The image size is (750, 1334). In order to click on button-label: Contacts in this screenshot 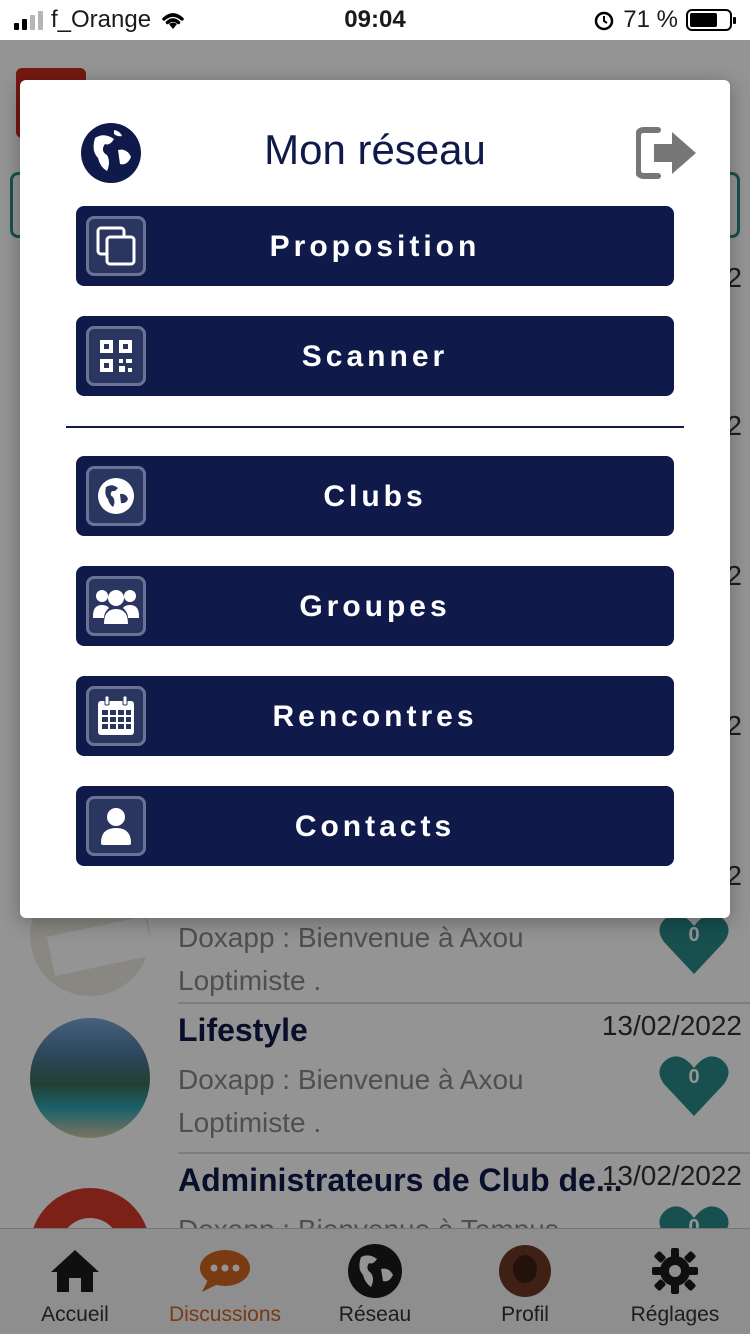, I will do `click(375, 826)`.